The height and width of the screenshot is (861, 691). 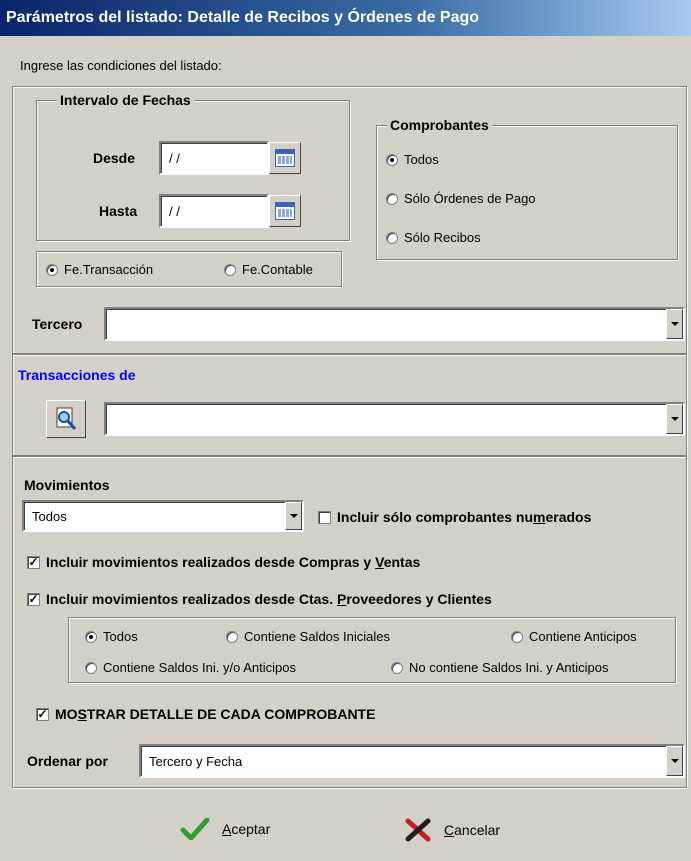 I want to click on radio-label: Fe.Contable, so click(x=277, y=269).